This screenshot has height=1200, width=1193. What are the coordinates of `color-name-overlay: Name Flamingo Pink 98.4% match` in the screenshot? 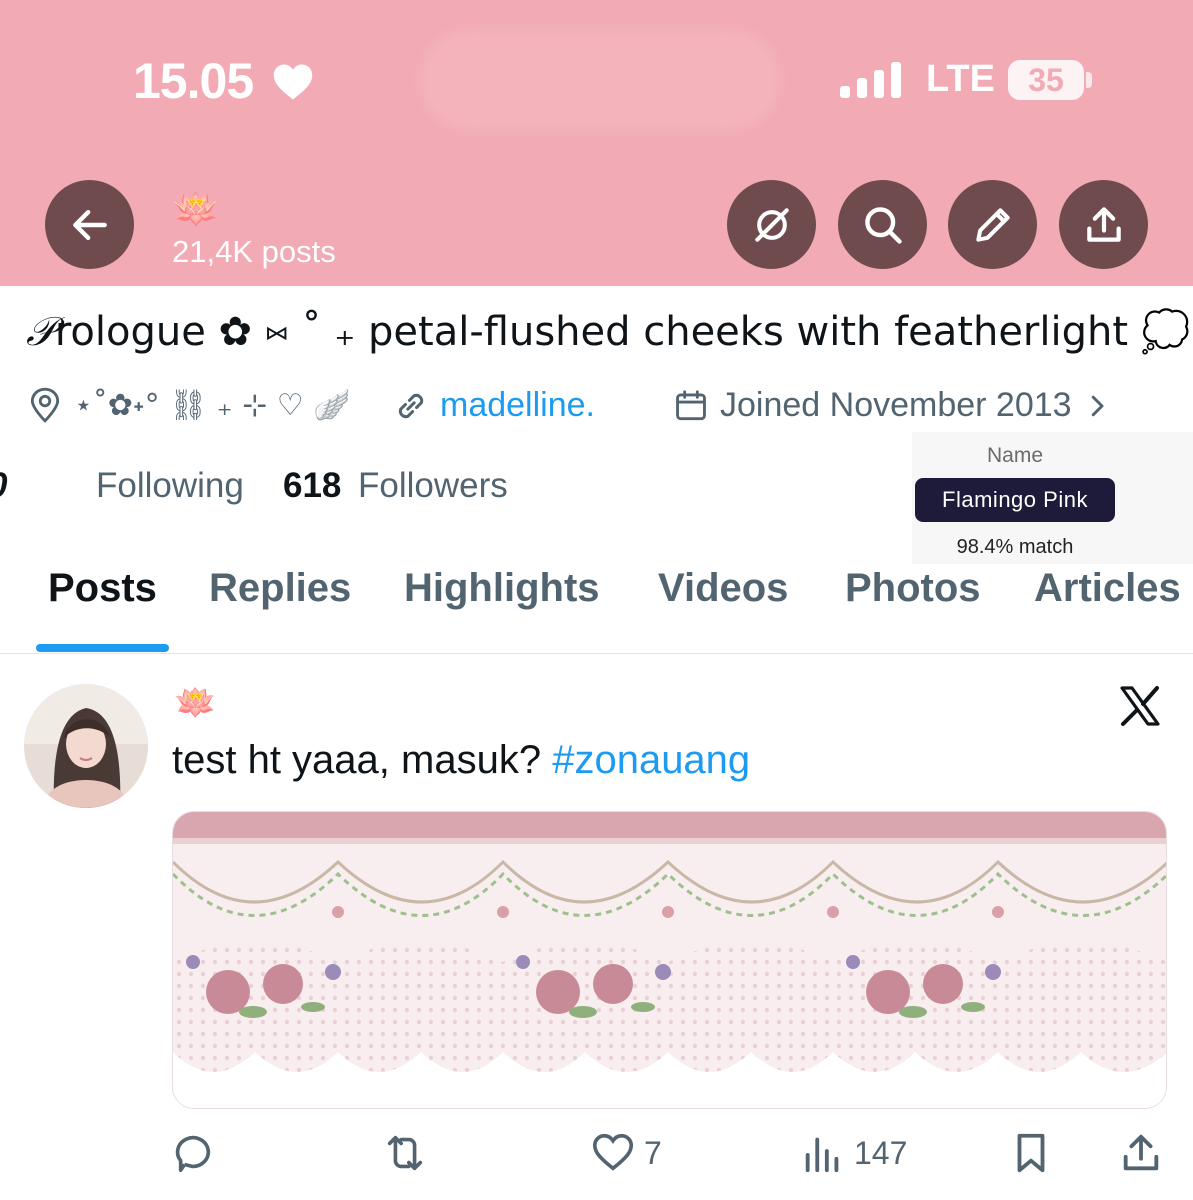 It's located at (1052, 498).